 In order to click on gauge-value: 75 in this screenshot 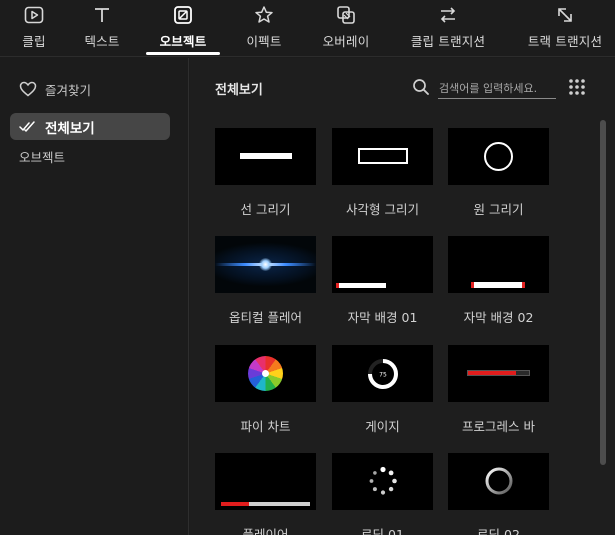, I will do `click(383, 375)`.